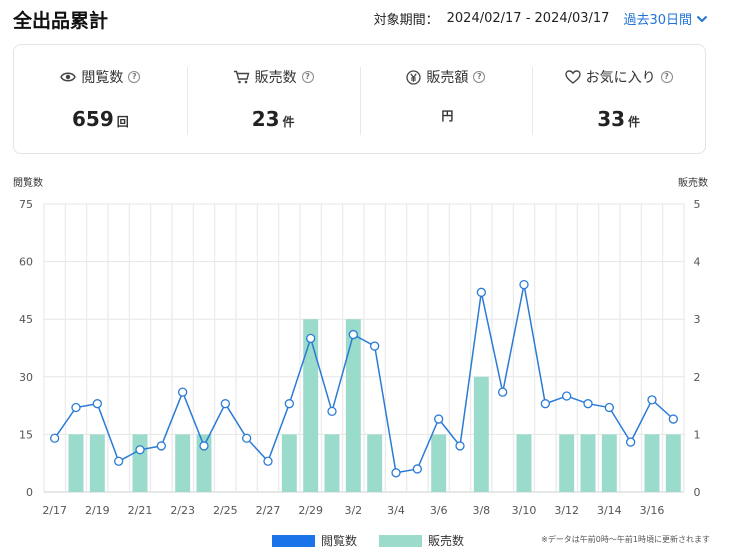  Describe the element at coordinates (697, 262) in the screenshot. I see `right-tick-label: 4` at that location.